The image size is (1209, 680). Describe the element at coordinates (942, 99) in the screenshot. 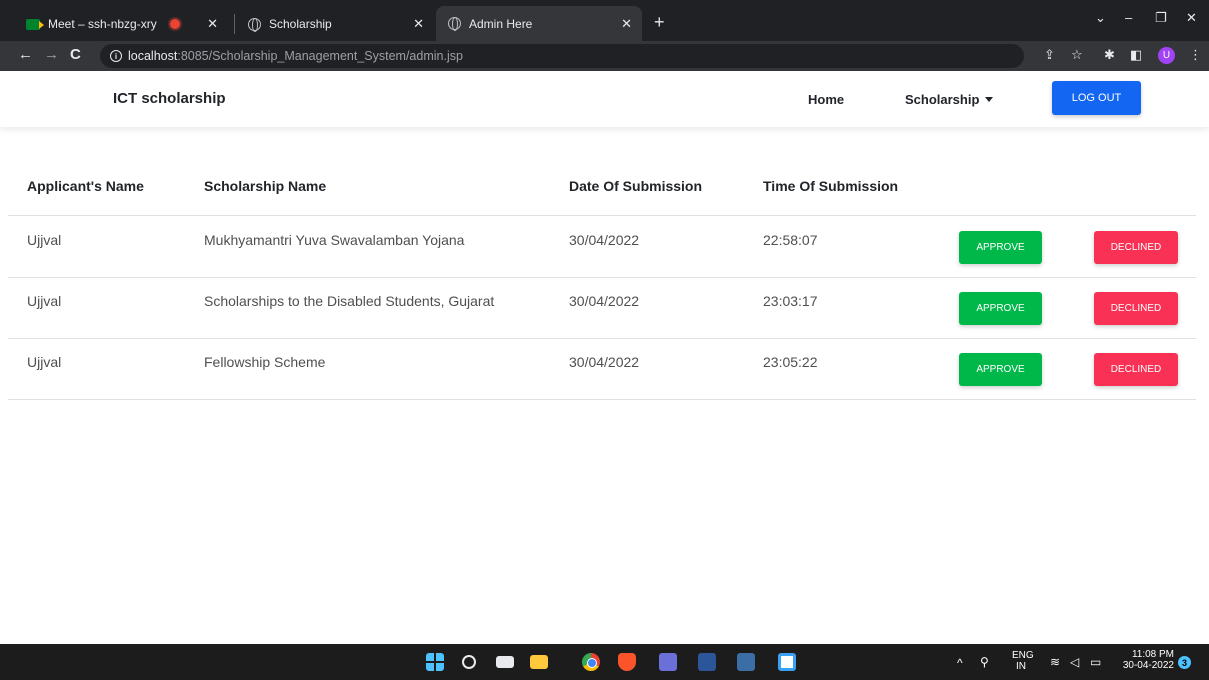

I see `nav-scholarship-label: Scholarship` at that location.